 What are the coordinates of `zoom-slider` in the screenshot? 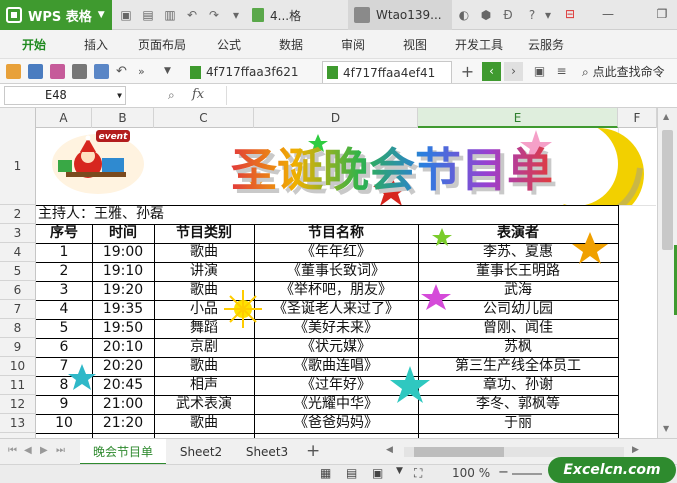 It's located at (527, 474).